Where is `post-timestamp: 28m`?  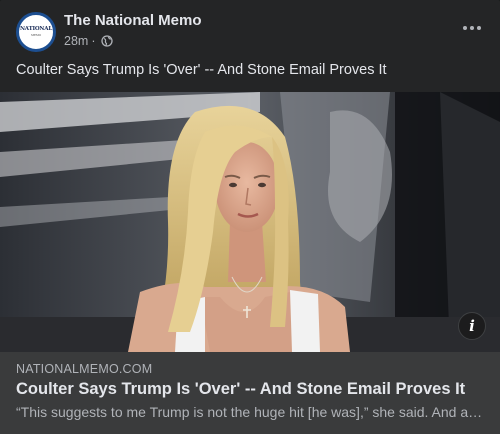
post-timestamp: 28m is located at coordinates (76, 41).